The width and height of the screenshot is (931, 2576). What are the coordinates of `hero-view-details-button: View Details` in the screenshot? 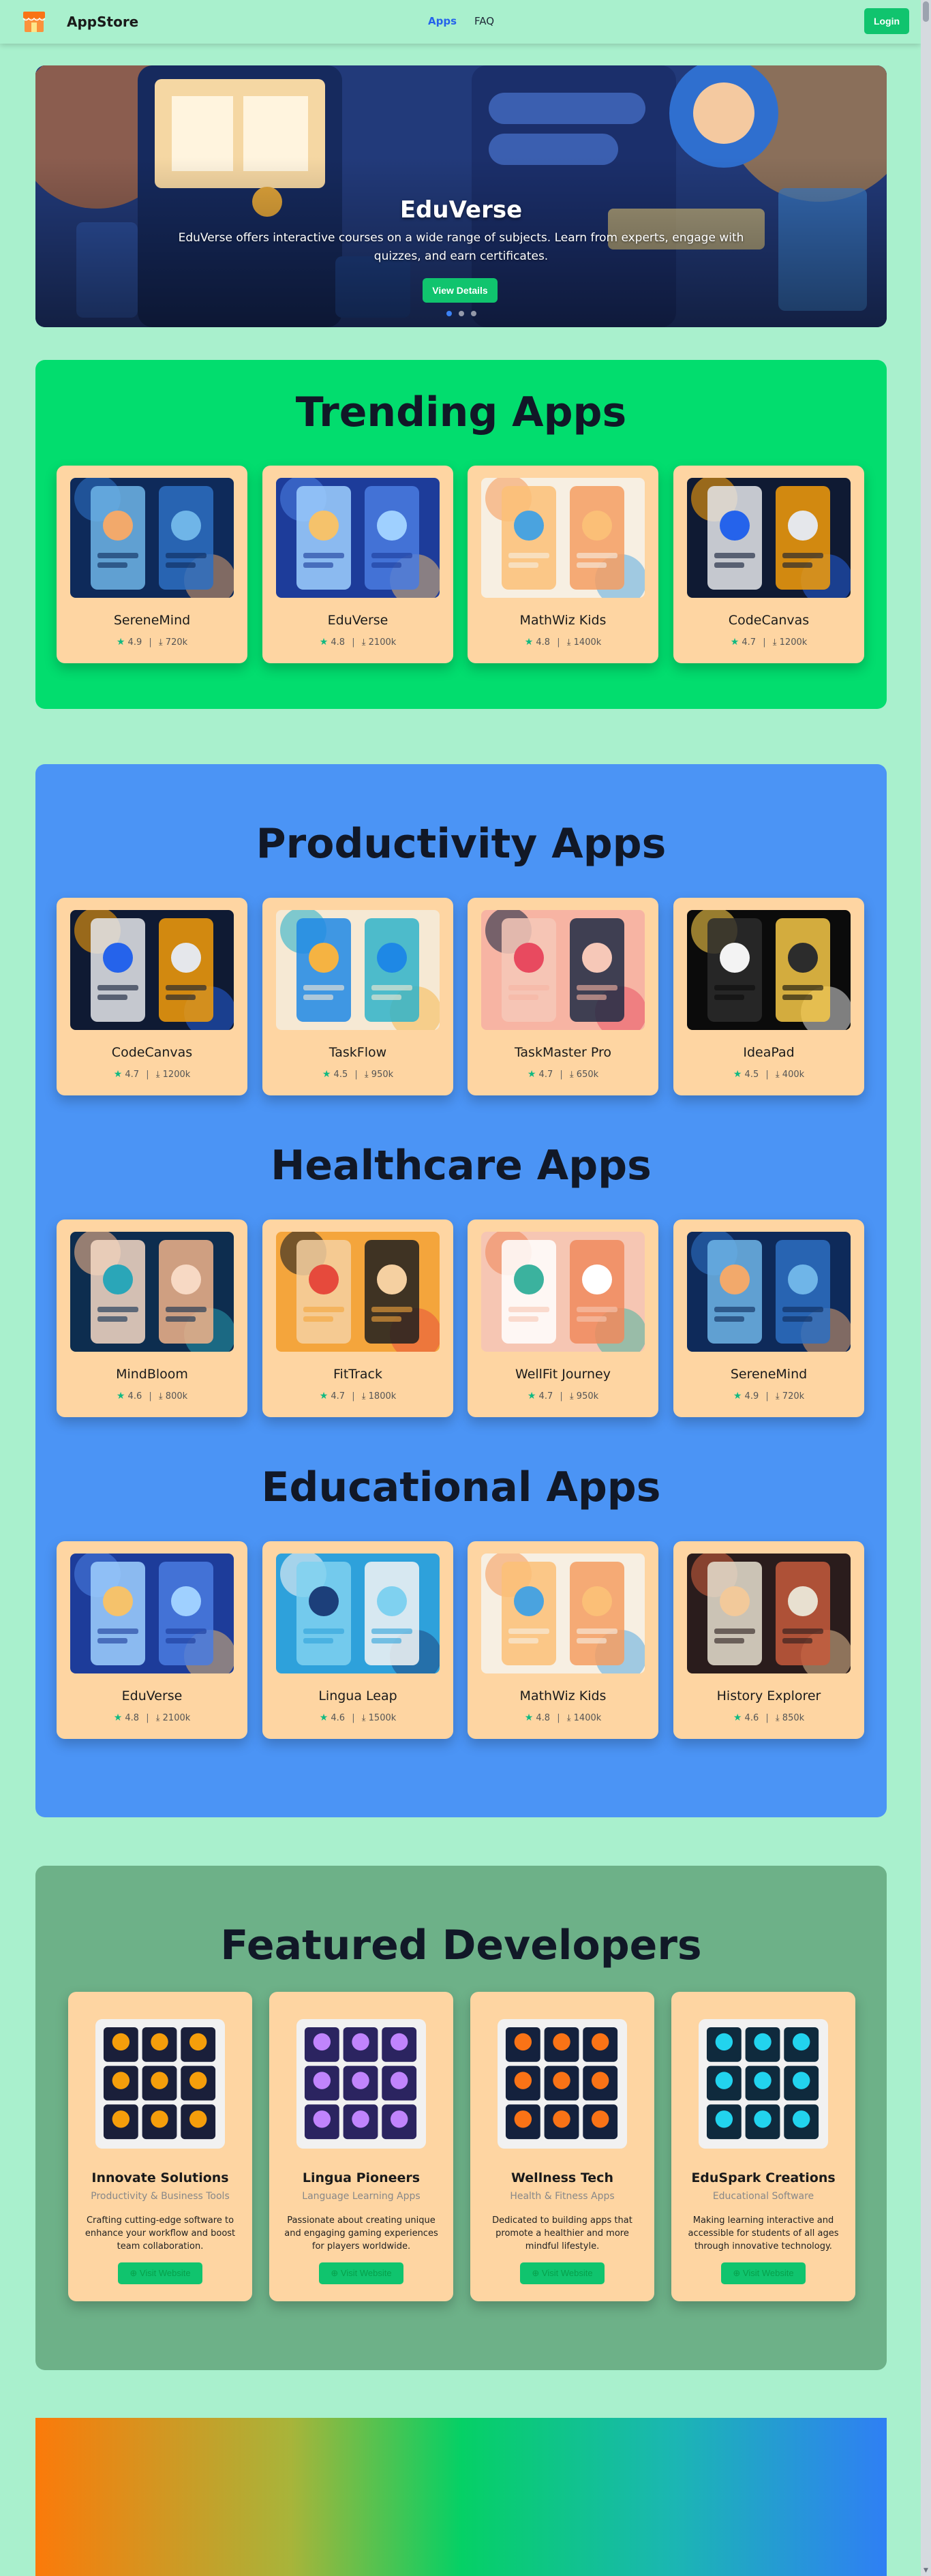 It's located at (460, 291).